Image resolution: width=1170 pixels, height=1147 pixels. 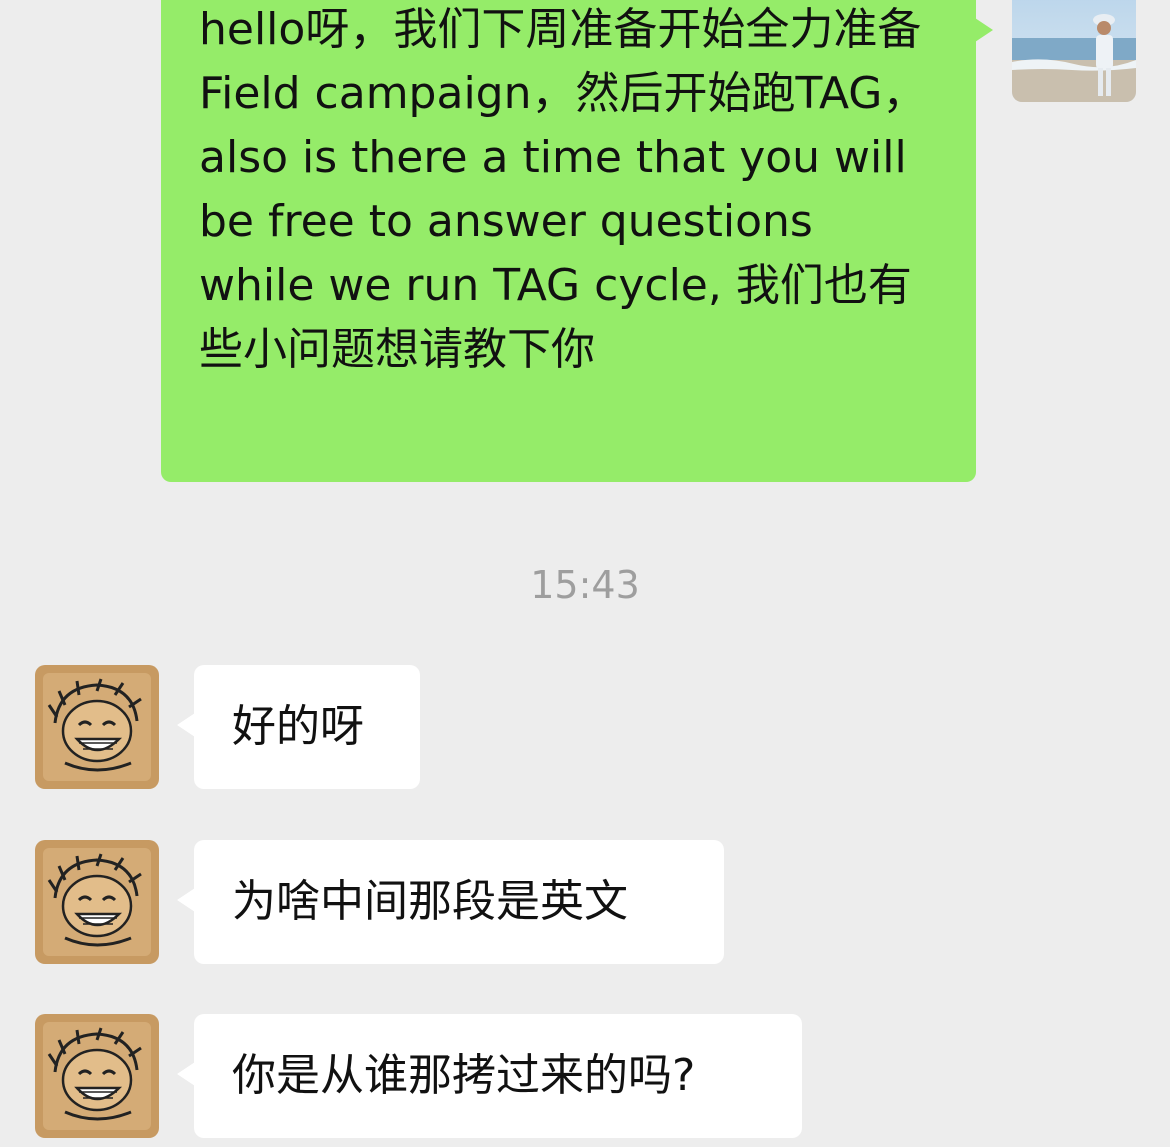 I want to click on incoming-message-bubble: 你是从谁那拷过来的吗?, so click(x=489, y=1076).